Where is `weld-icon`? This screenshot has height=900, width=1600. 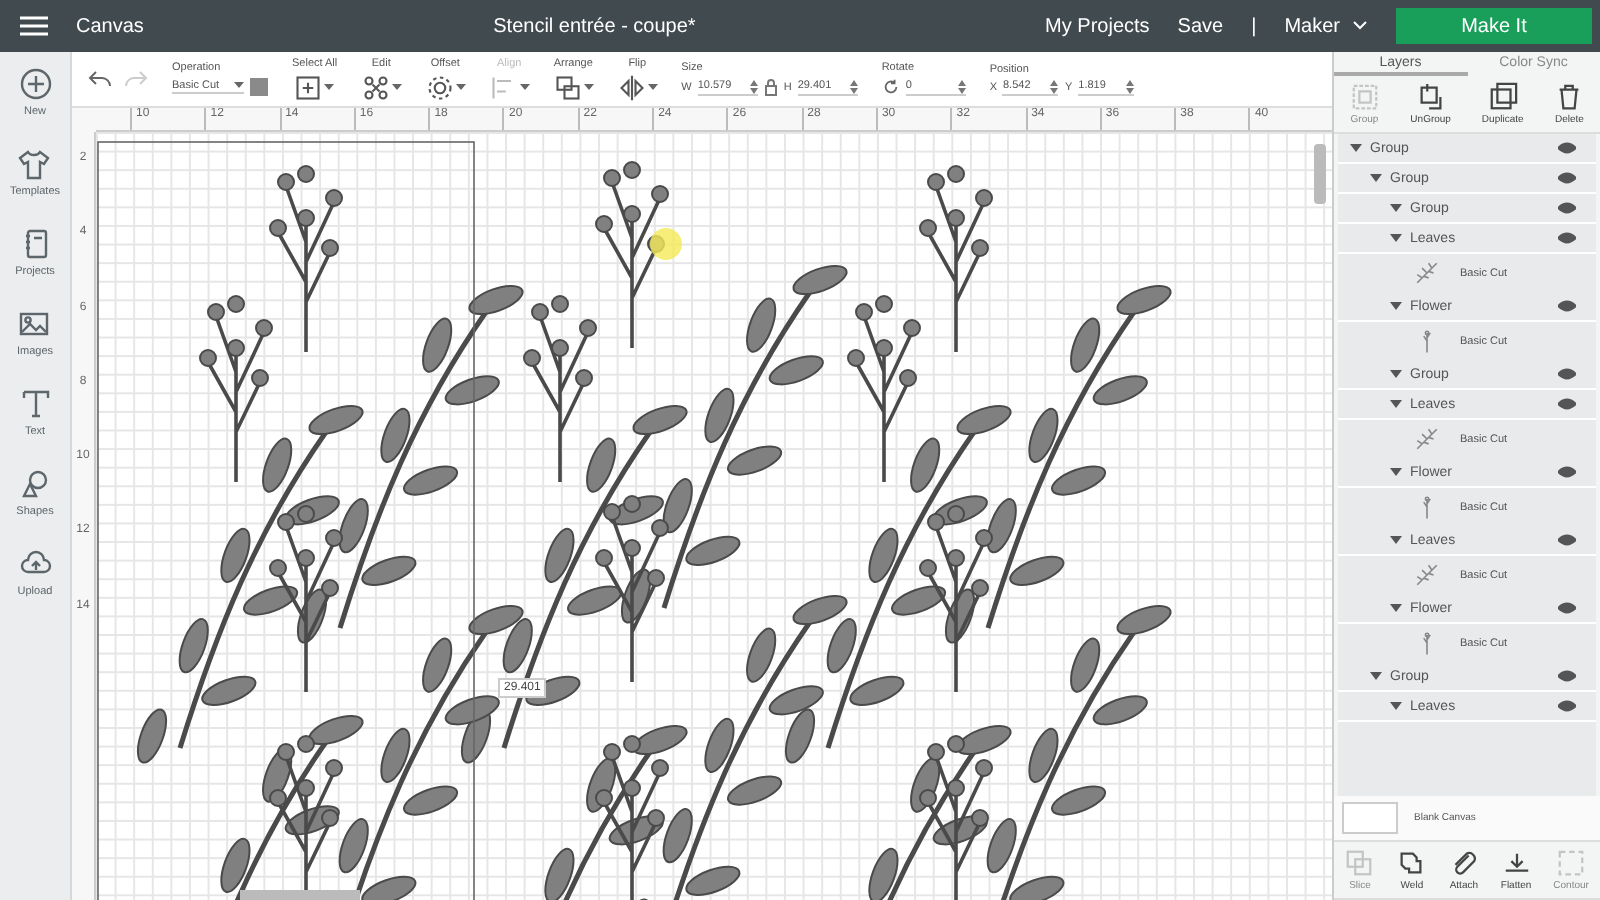 weld-icon is located at coordinates (1411, 863).